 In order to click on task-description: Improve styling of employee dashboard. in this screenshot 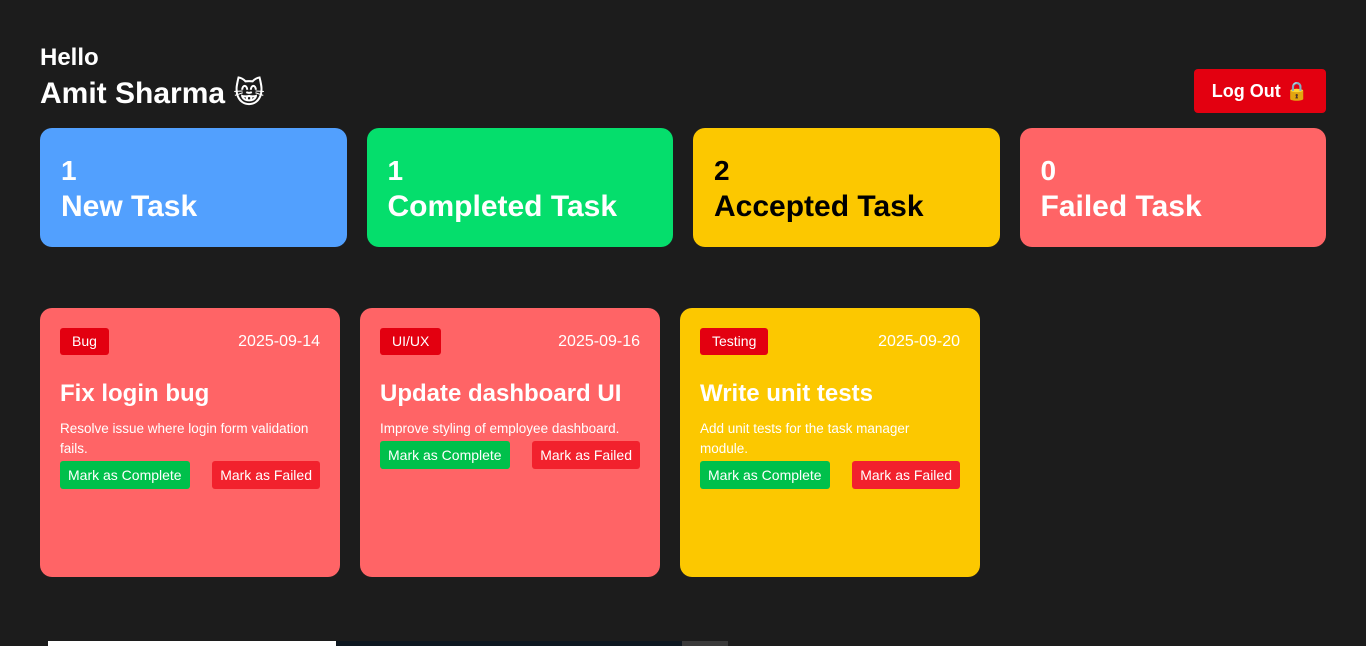, I will do `click(500, 428)`.